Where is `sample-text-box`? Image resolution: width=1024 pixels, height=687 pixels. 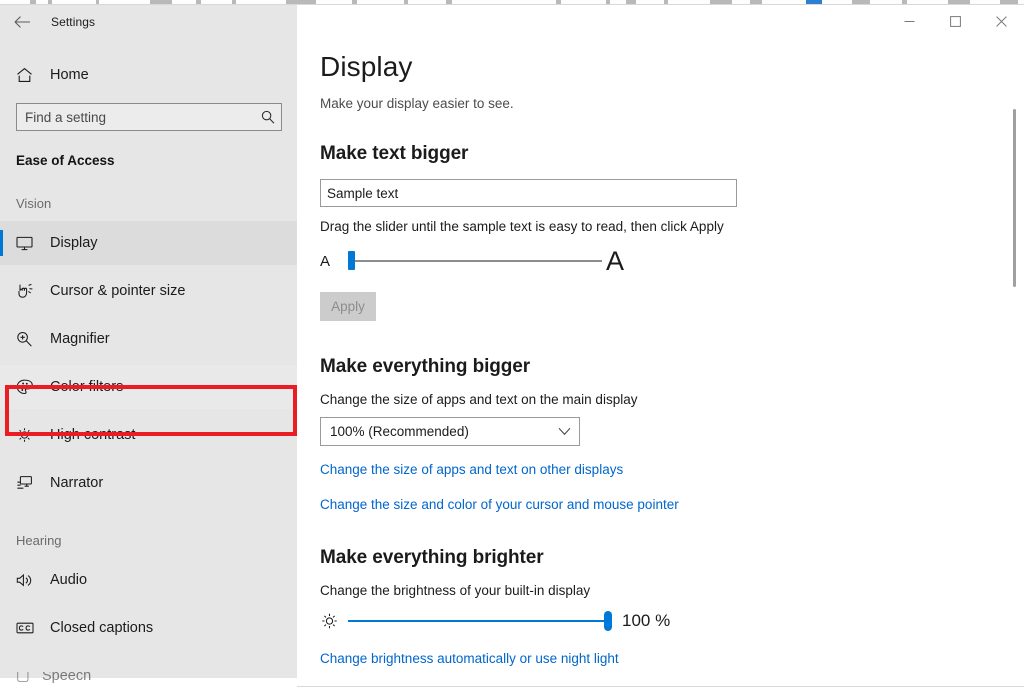
sample-text-box is located at coordinates (528, 193).